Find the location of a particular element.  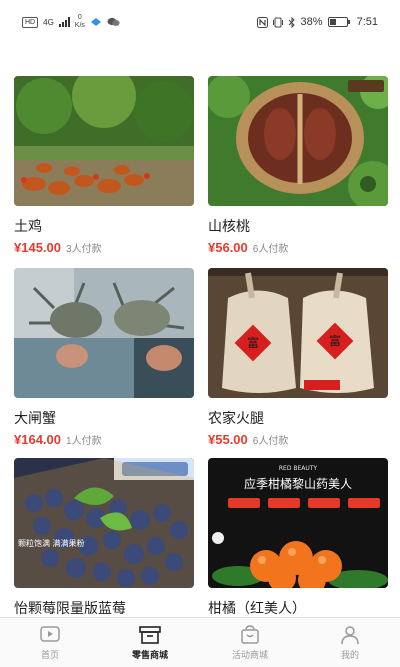

tab-event-mall: 活动商城 is located at coordinates (250, 642).